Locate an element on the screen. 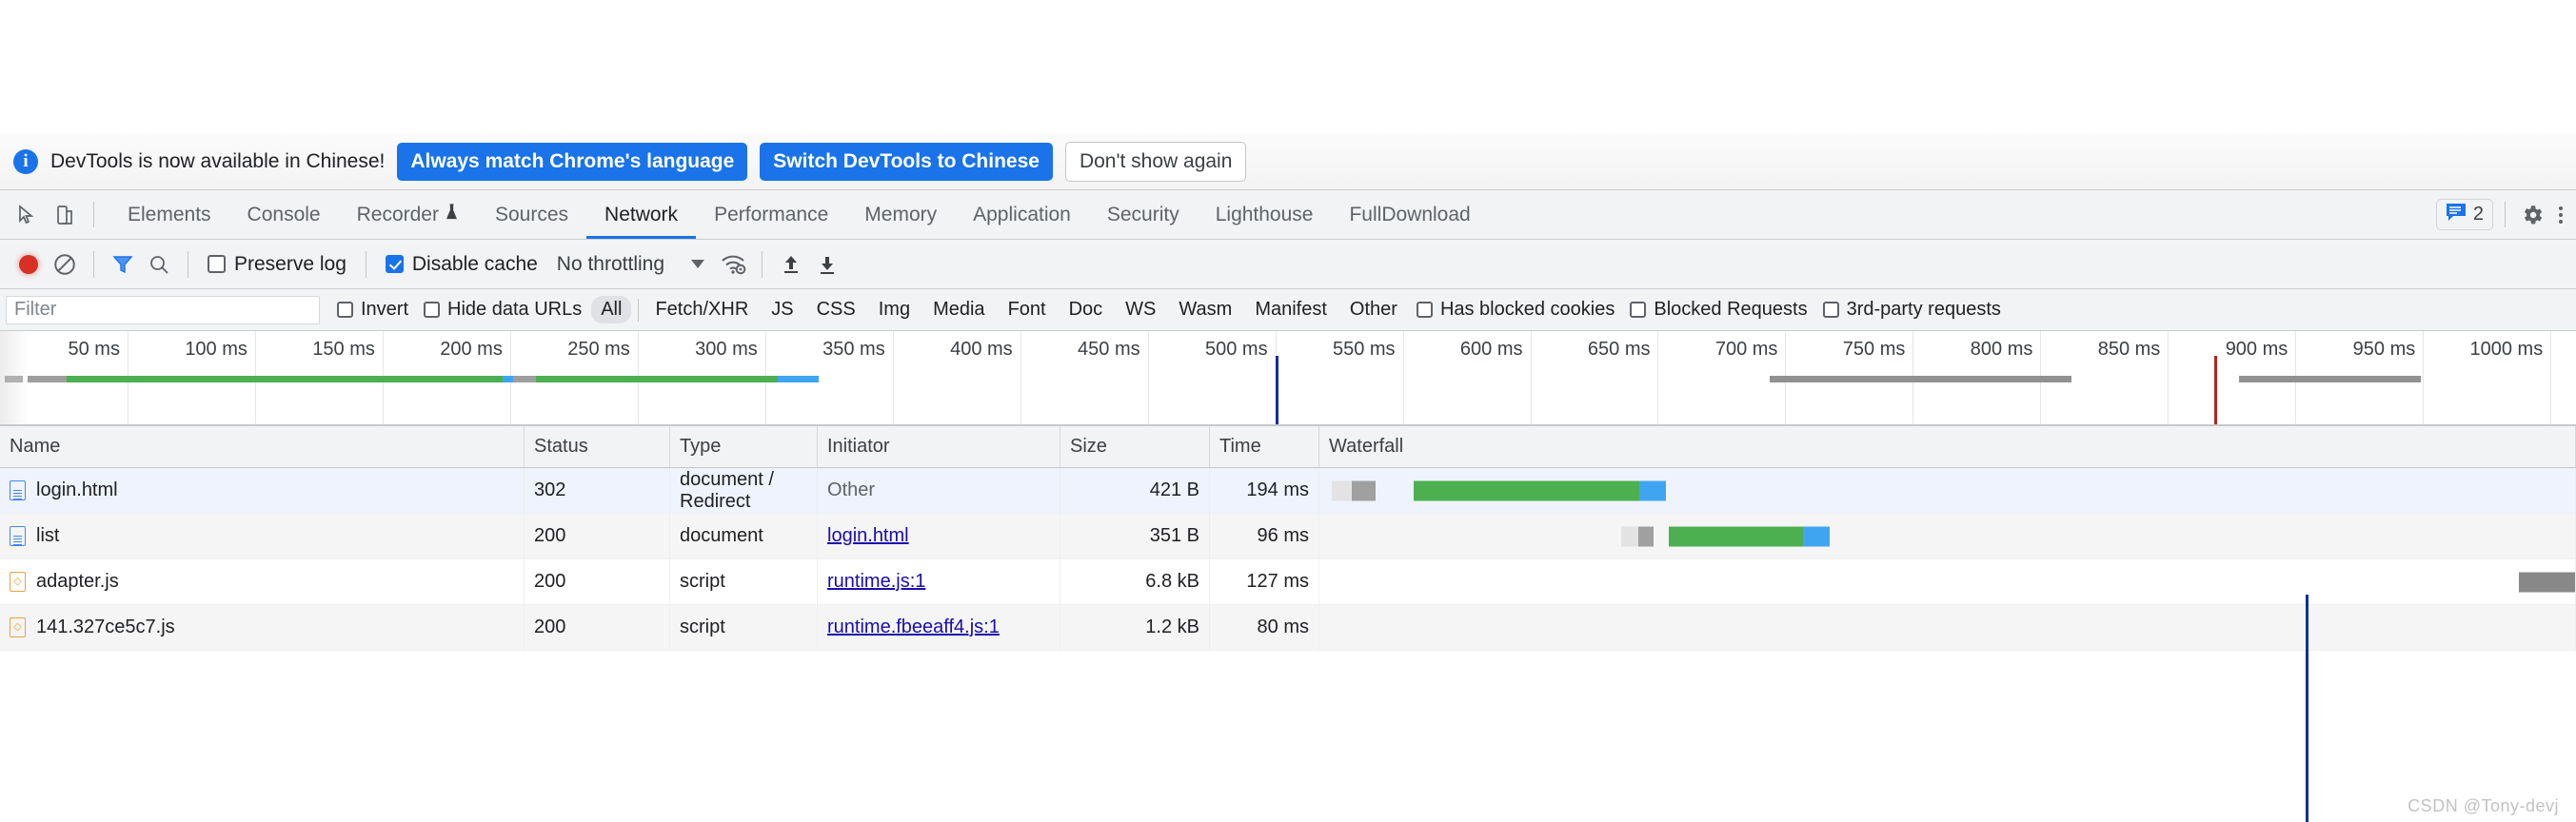 This screenshot has width=2576, height=822. cell-size: 6.8 kB is located at coordinates (1135, 581).